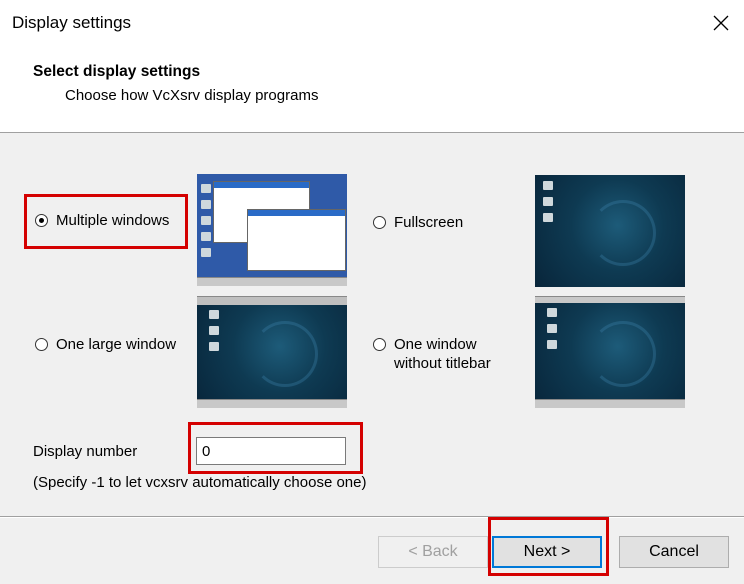  What do you see at coordinates (442, 354) in the screenshot?
I see `radio-label-one-window: One window without titlebar` at bounding box center [442, 354].